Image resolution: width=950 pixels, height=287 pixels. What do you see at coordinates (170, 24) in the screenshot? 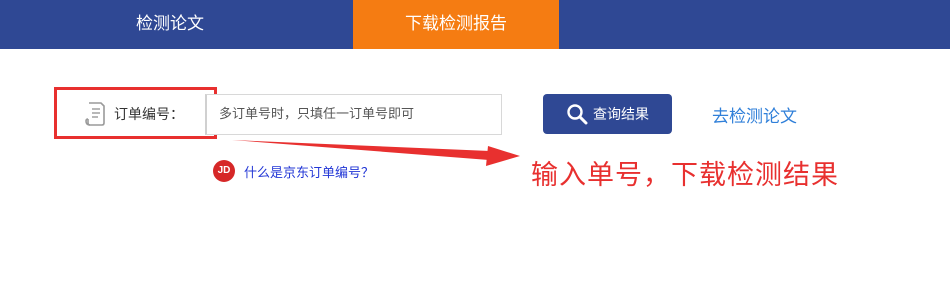
I see `tab-check-paper: 检测论文` at bounding box center [170, 24].